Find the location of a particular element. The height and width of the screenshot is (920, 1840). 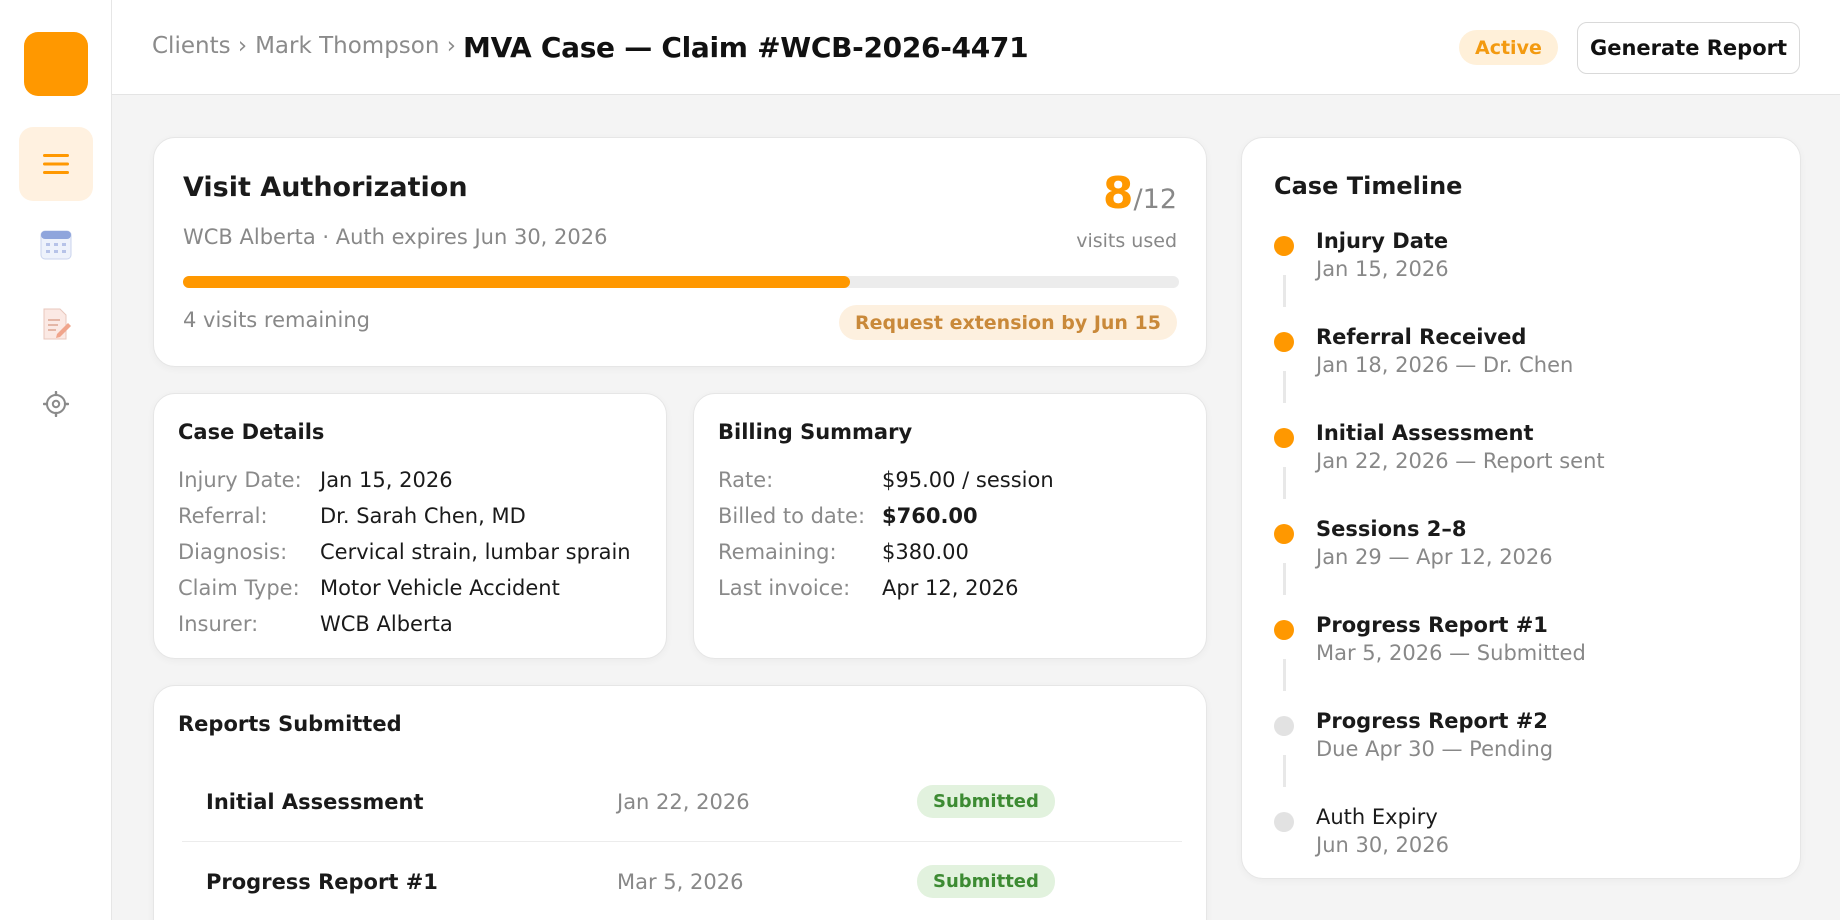

page-title: MVA Case — Claim #WCB-2026-4471 is located at coordinates (746, 47).